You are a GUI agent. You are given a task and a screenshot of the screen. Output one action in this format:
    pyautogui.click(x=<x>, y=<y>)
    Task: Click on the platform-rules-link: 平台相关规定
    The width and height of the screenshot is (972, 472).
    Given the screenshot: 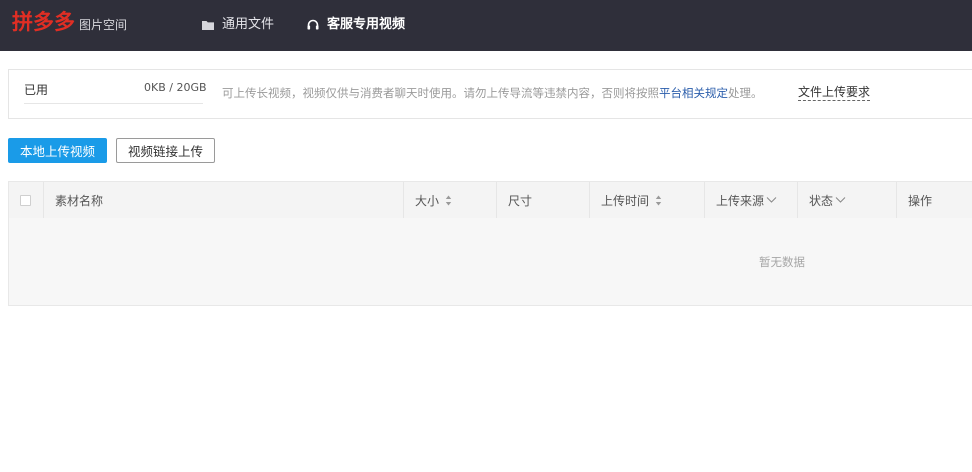 What is the action you would take?
    pyautogui.click(x=693, y=93)
    